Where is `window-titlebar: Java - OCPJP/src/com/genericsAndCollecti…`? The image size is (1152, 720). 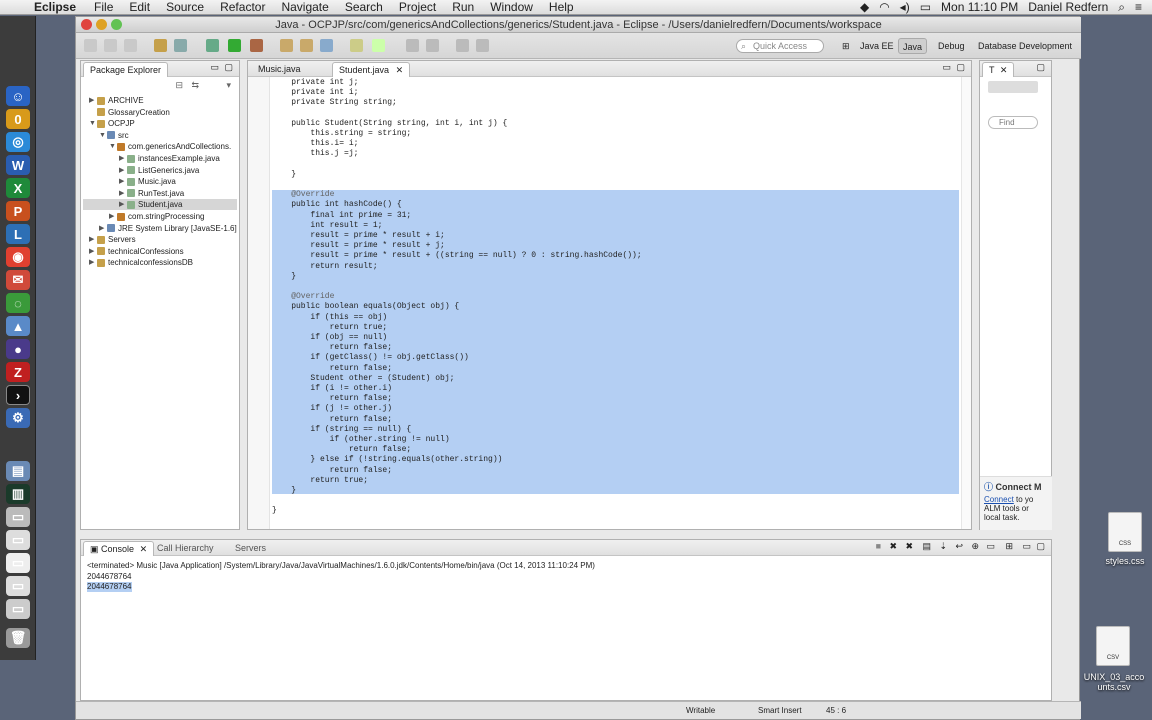 window-titlebar: Java - OCPJP/src/com/genericsAndCollecti… is located at coordinates (578, 25).